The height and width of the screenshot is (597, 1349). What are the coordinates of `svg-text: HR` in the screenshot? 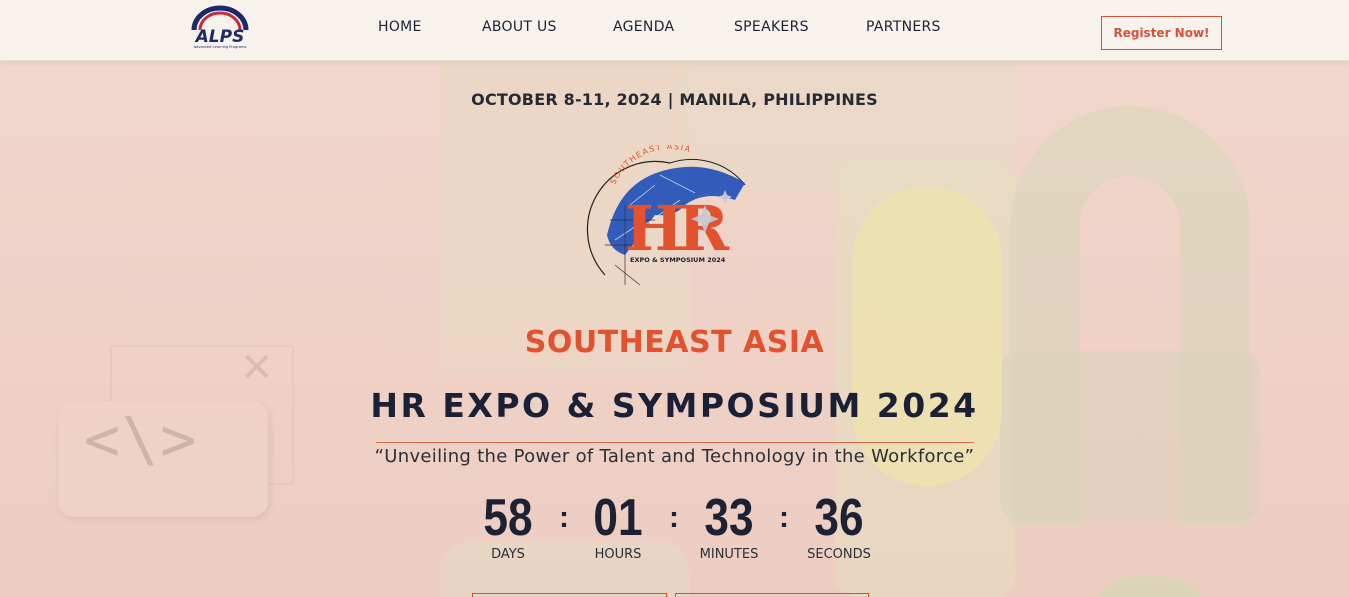 It's located at (677, 228).